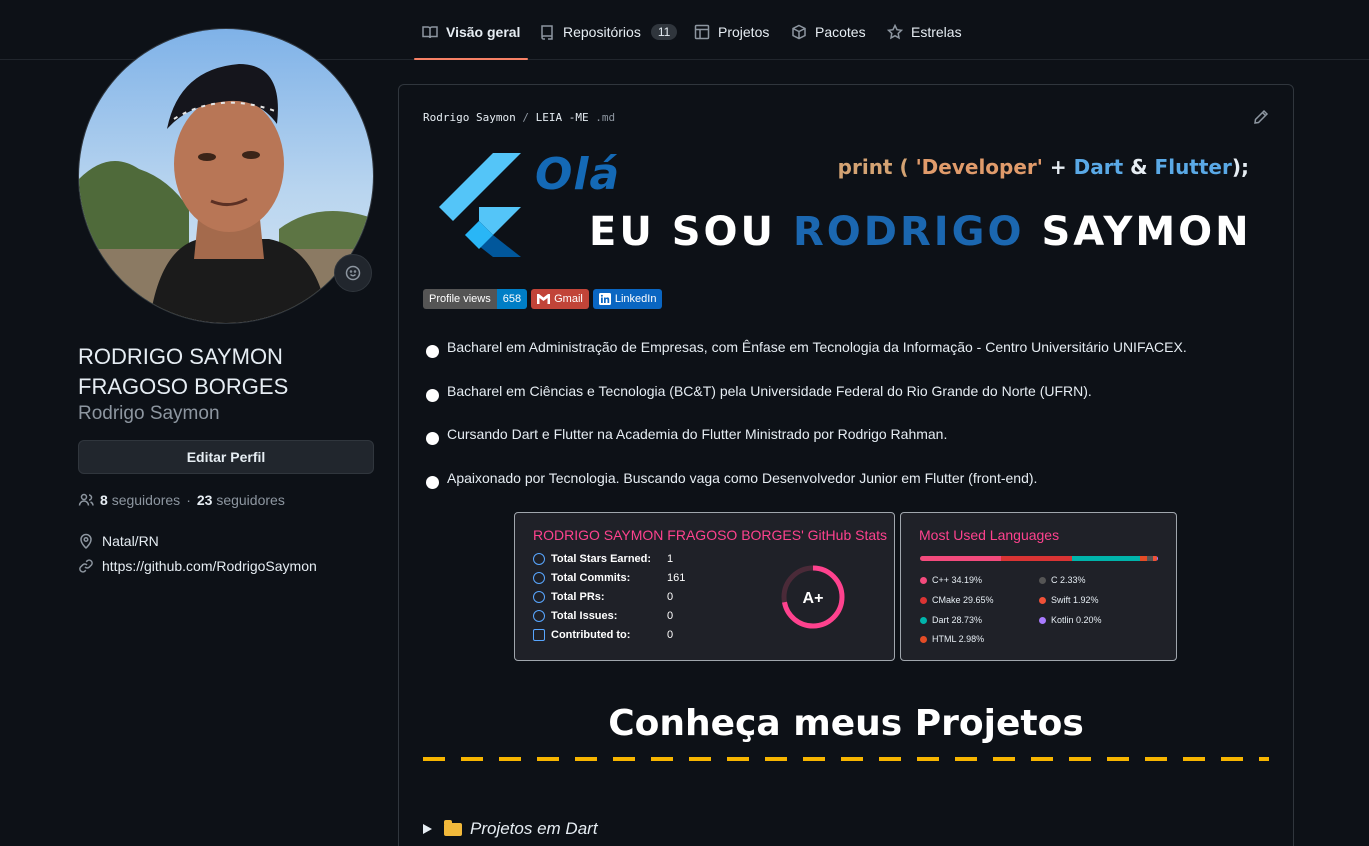  I want to click on edit-profile-button: Editar Perfil, so click(226, 457).